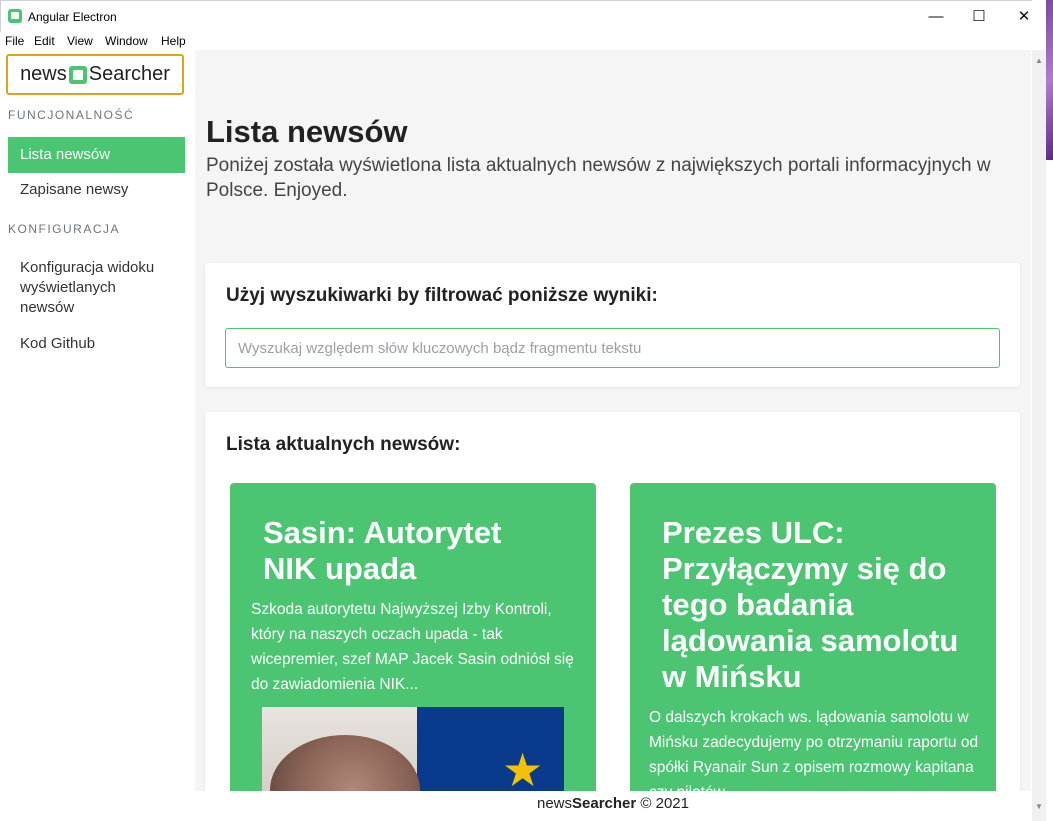 Image resolution: width=1053 pixels, height=821 pixels. I want to click on close-icon: ✕, so click(1024, 16).